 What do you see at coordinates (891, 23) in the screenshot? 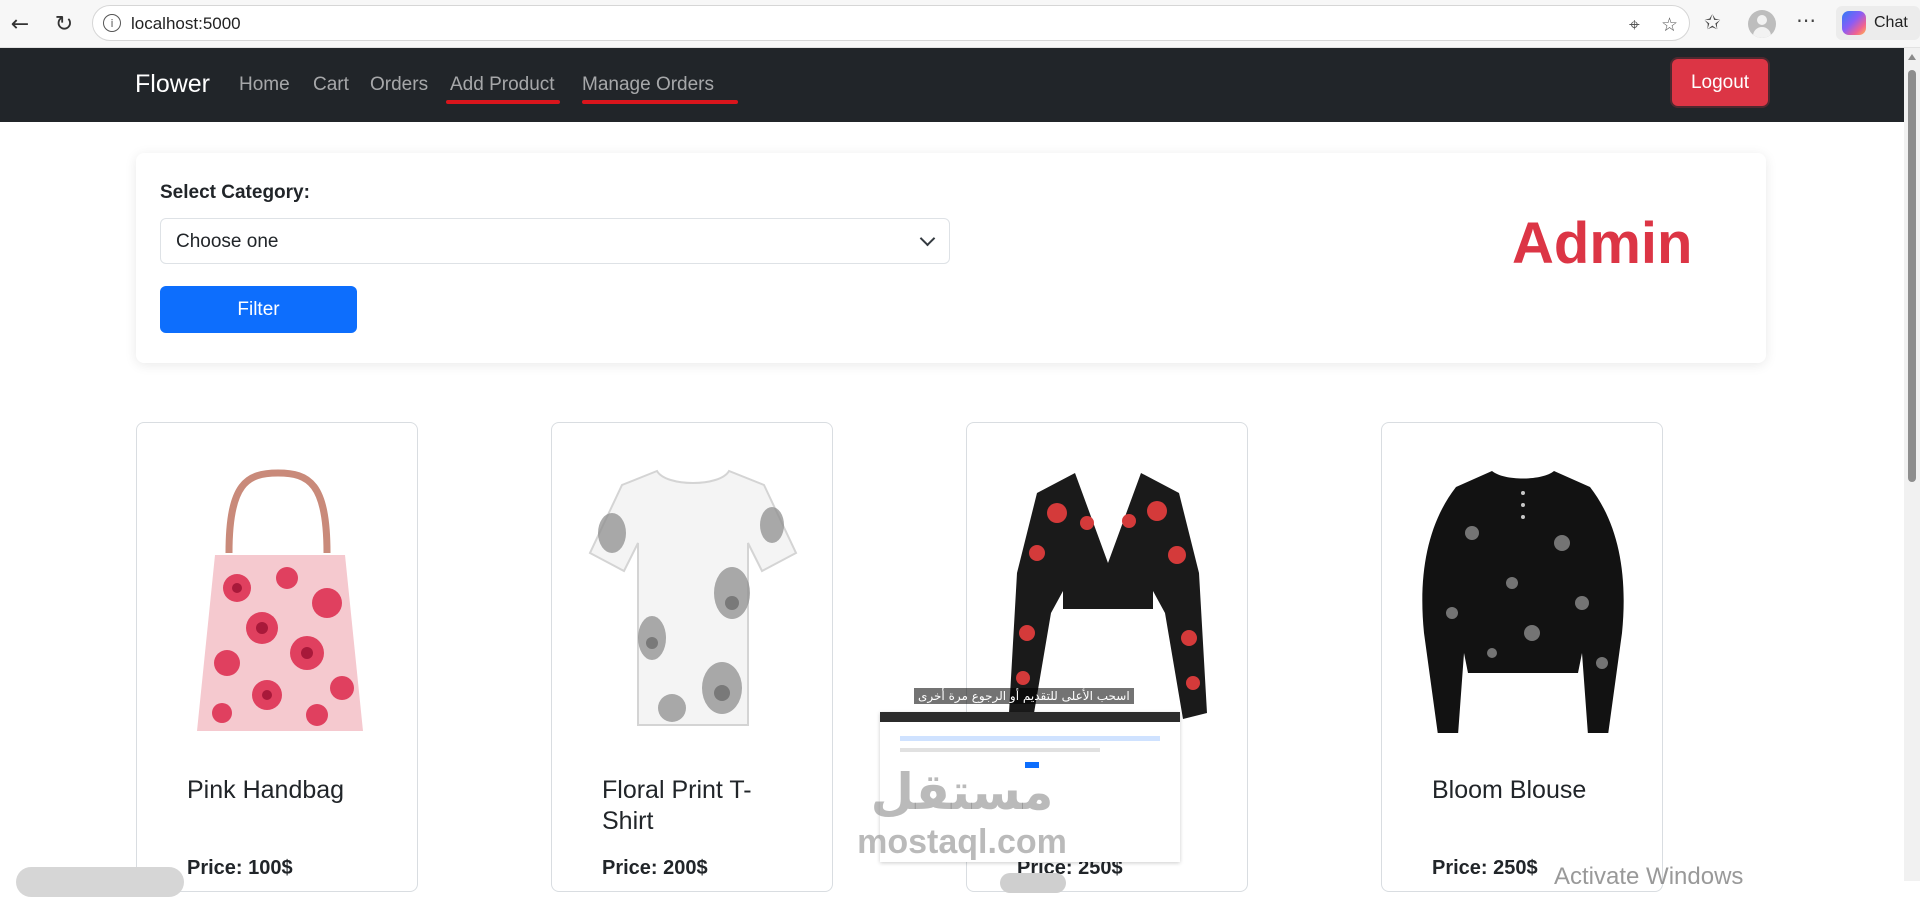
I see `address-bar: i localhost:5000 ⌖ ☆` at bounding box center [891, 23].